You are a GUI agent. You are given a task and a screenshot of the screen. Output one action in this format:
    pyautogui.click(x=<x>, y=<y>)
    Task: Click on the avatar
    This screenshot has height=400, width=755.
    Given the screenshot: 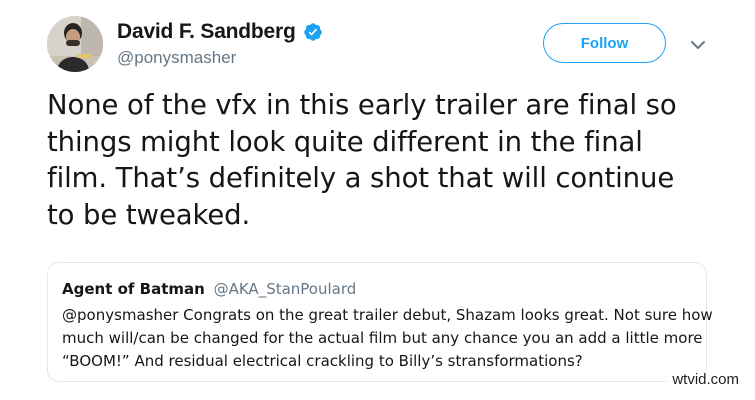 What is the action you would take?
    pyautogui.click(x=75, y=44)
    